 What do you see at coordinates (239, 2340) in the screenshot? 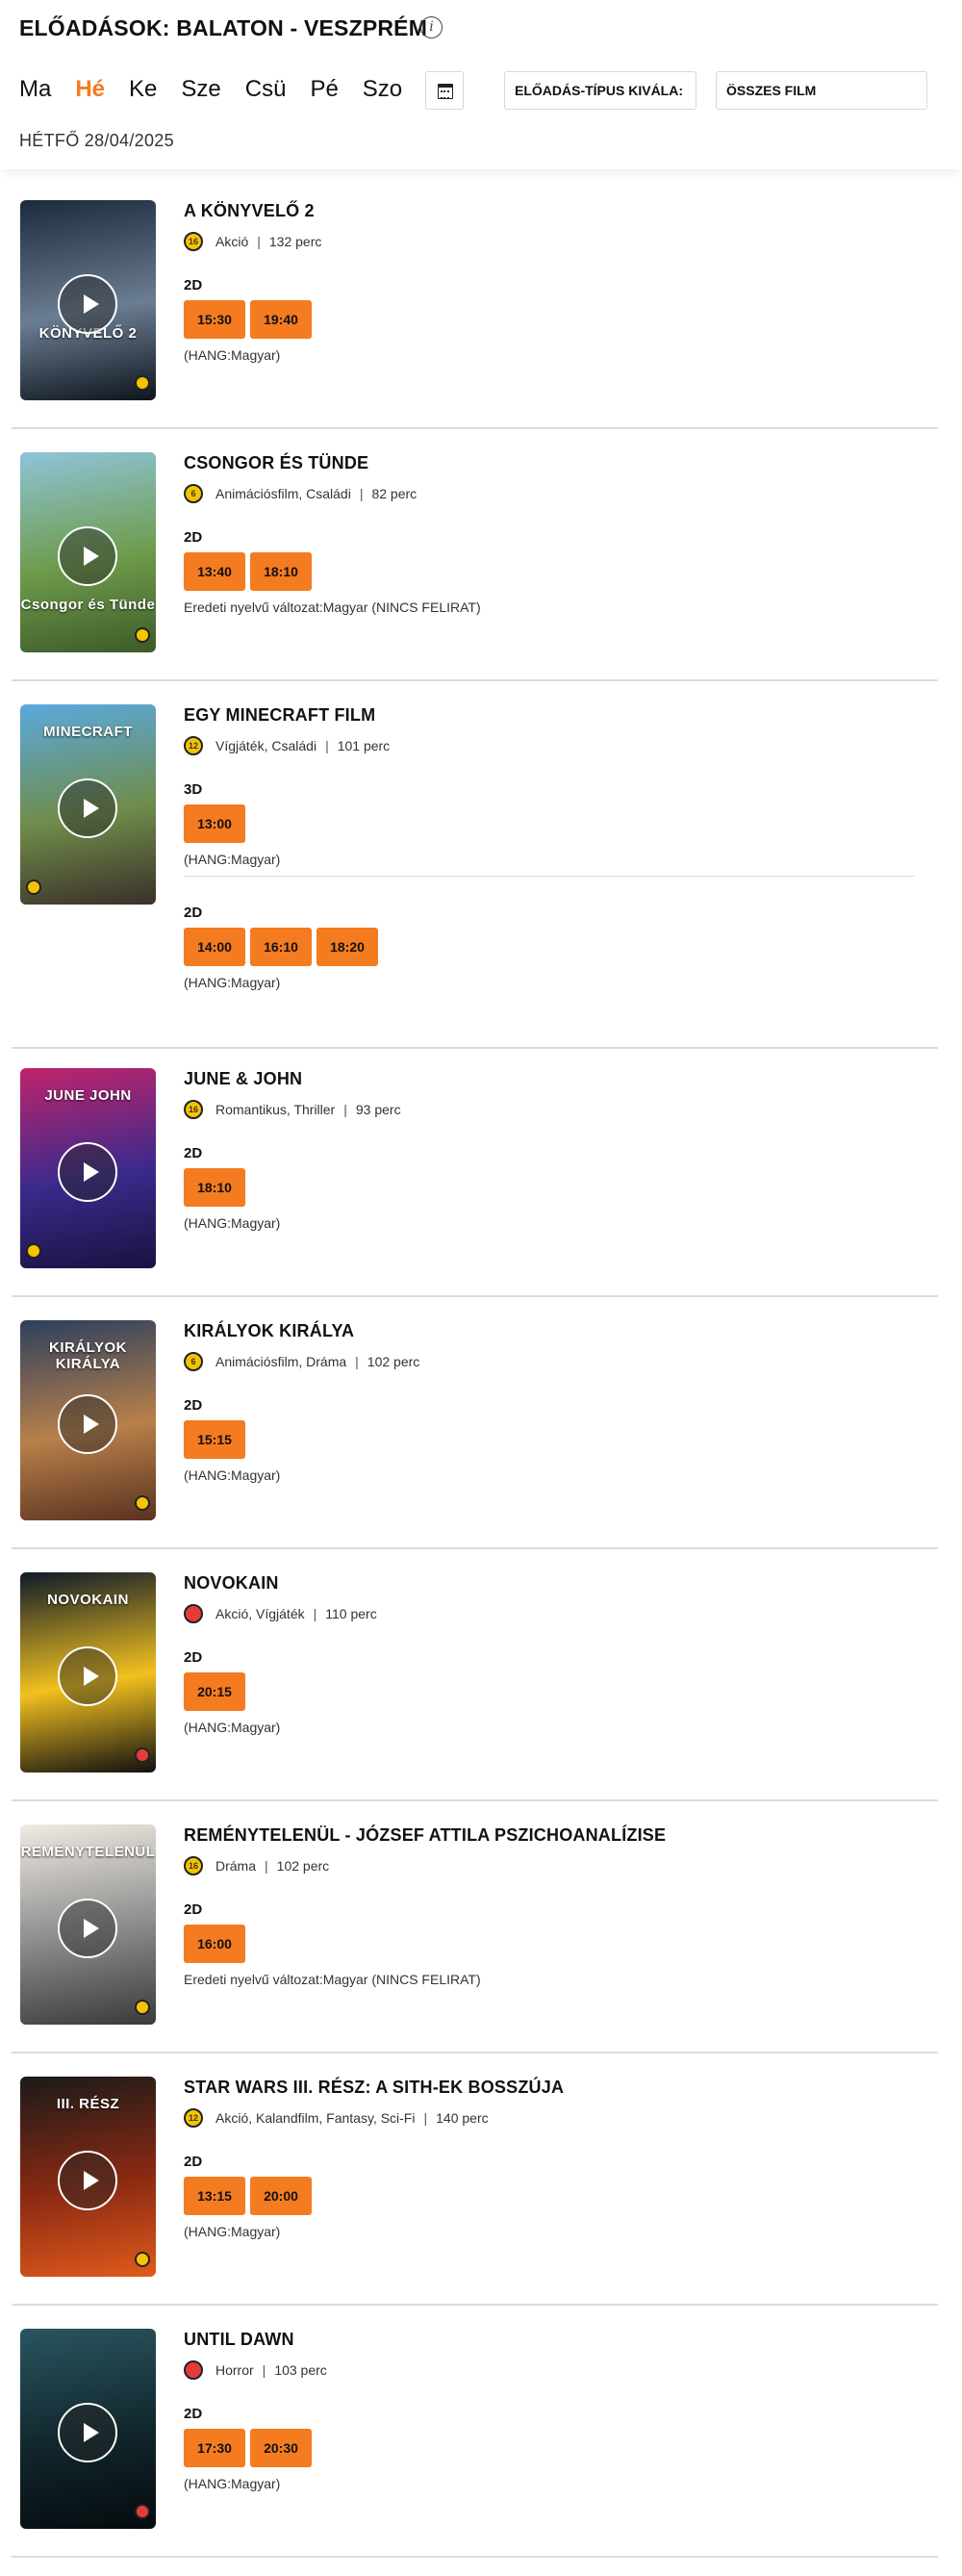
I see `film-title: UNTIL DAWN` at bounding box center [239, 2340].